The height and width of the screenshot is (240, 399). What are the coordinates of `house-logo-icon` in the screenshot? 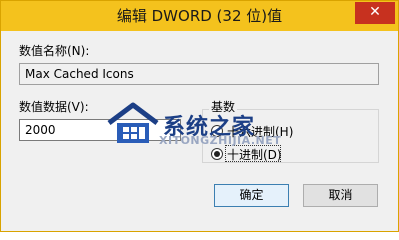 It's located at (133, 122).